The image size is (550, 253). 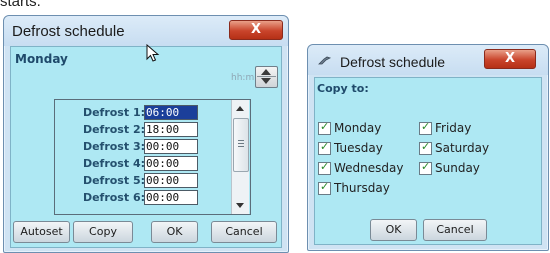 I want to click on checkbox-label: Tuesday, so click(x=358, y=148).